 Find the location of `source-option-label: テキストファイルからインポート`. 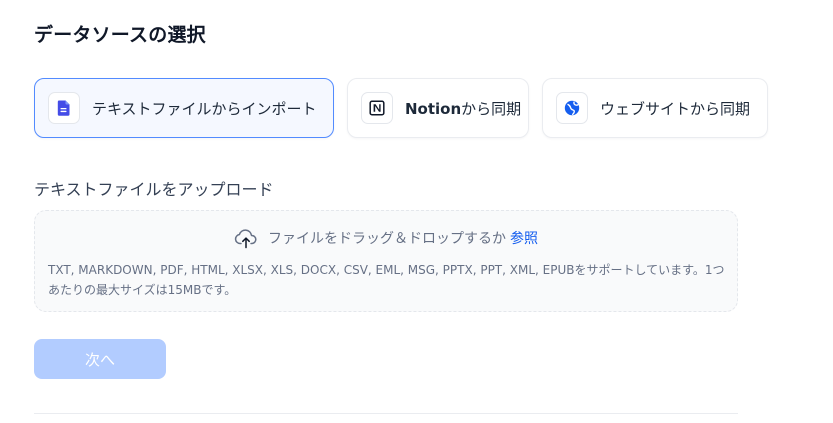

source-option-label: テキストファイルからインポート is located at coordinates (204, 108).